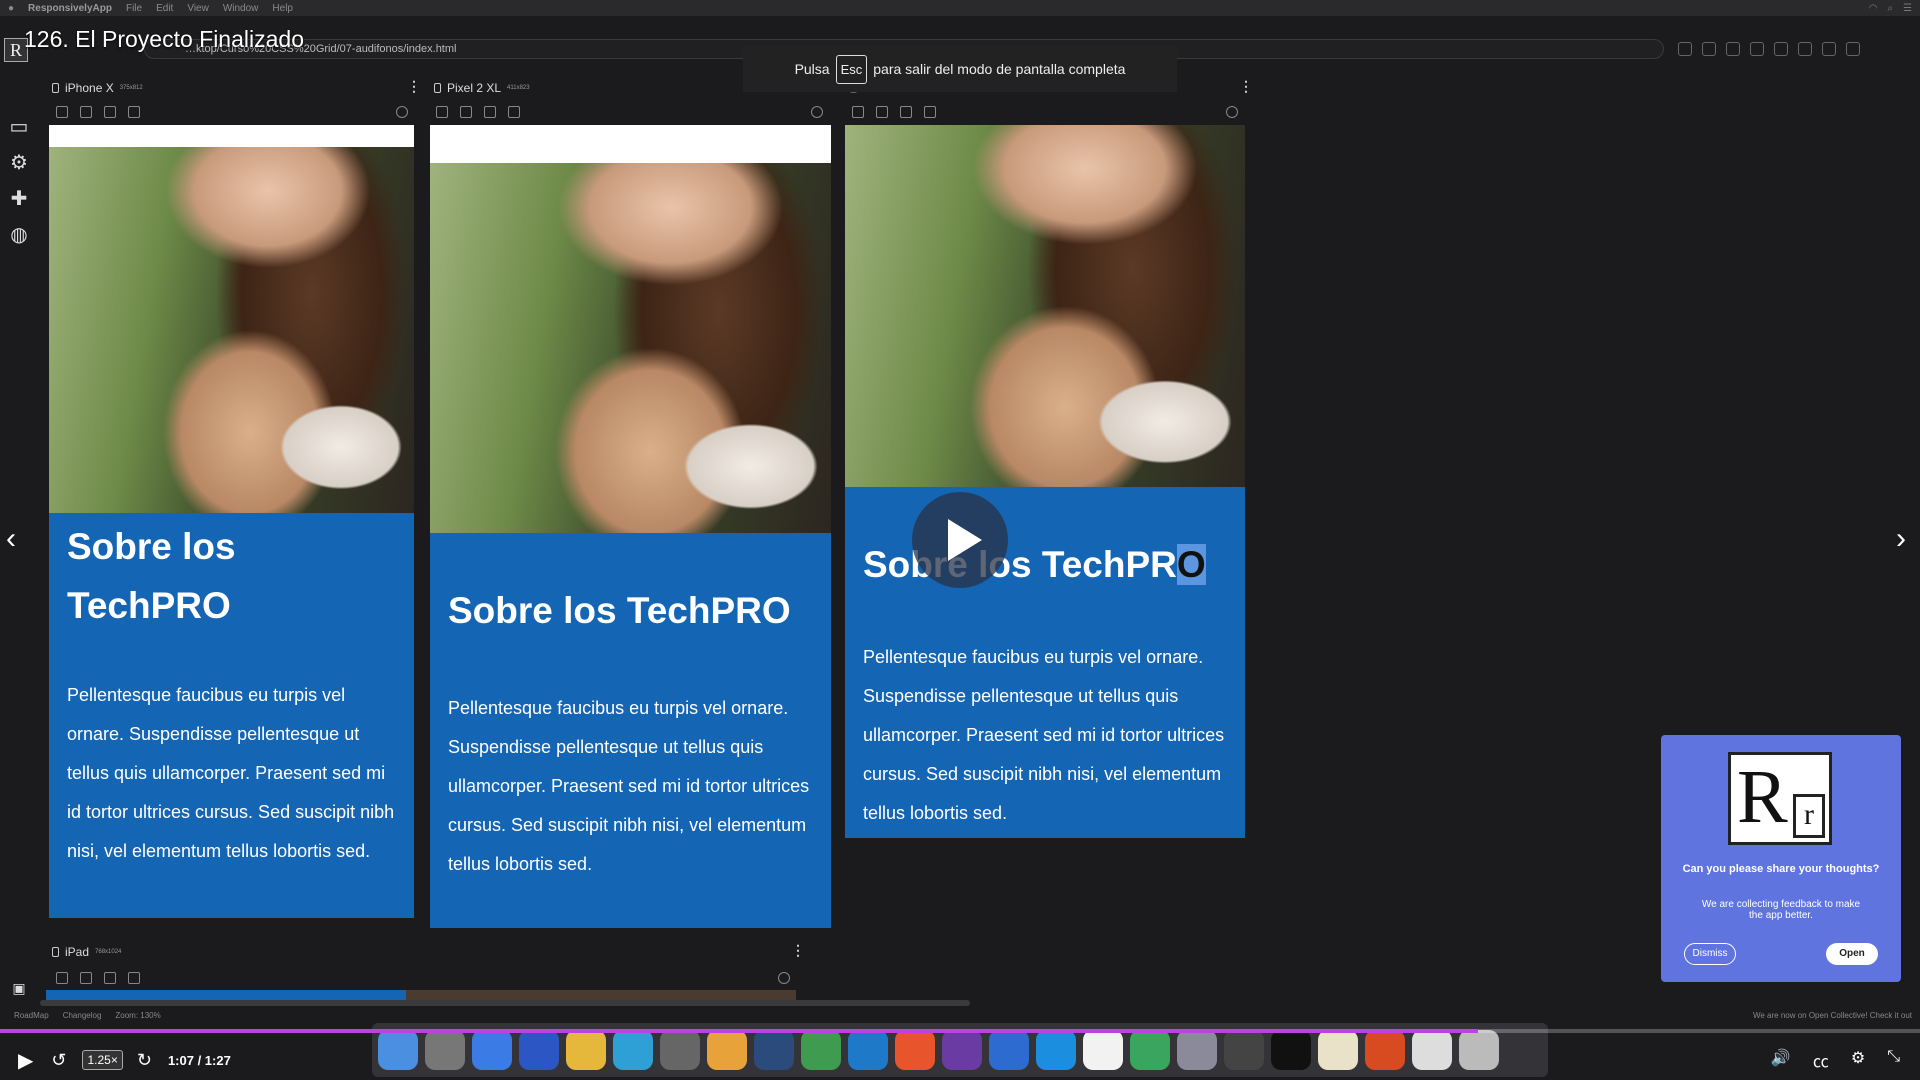  I want to click on menu-help: Help, so click(282, 8).